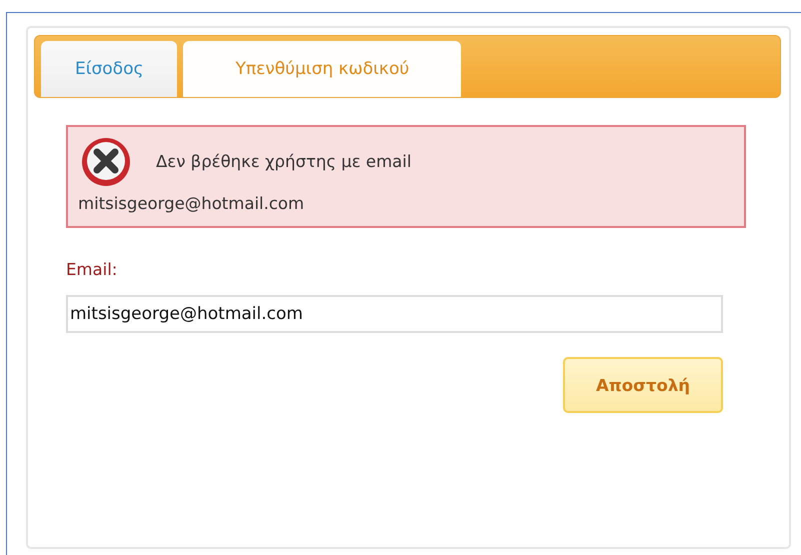  I want to click on email-label: Email:, so click(92, 269).